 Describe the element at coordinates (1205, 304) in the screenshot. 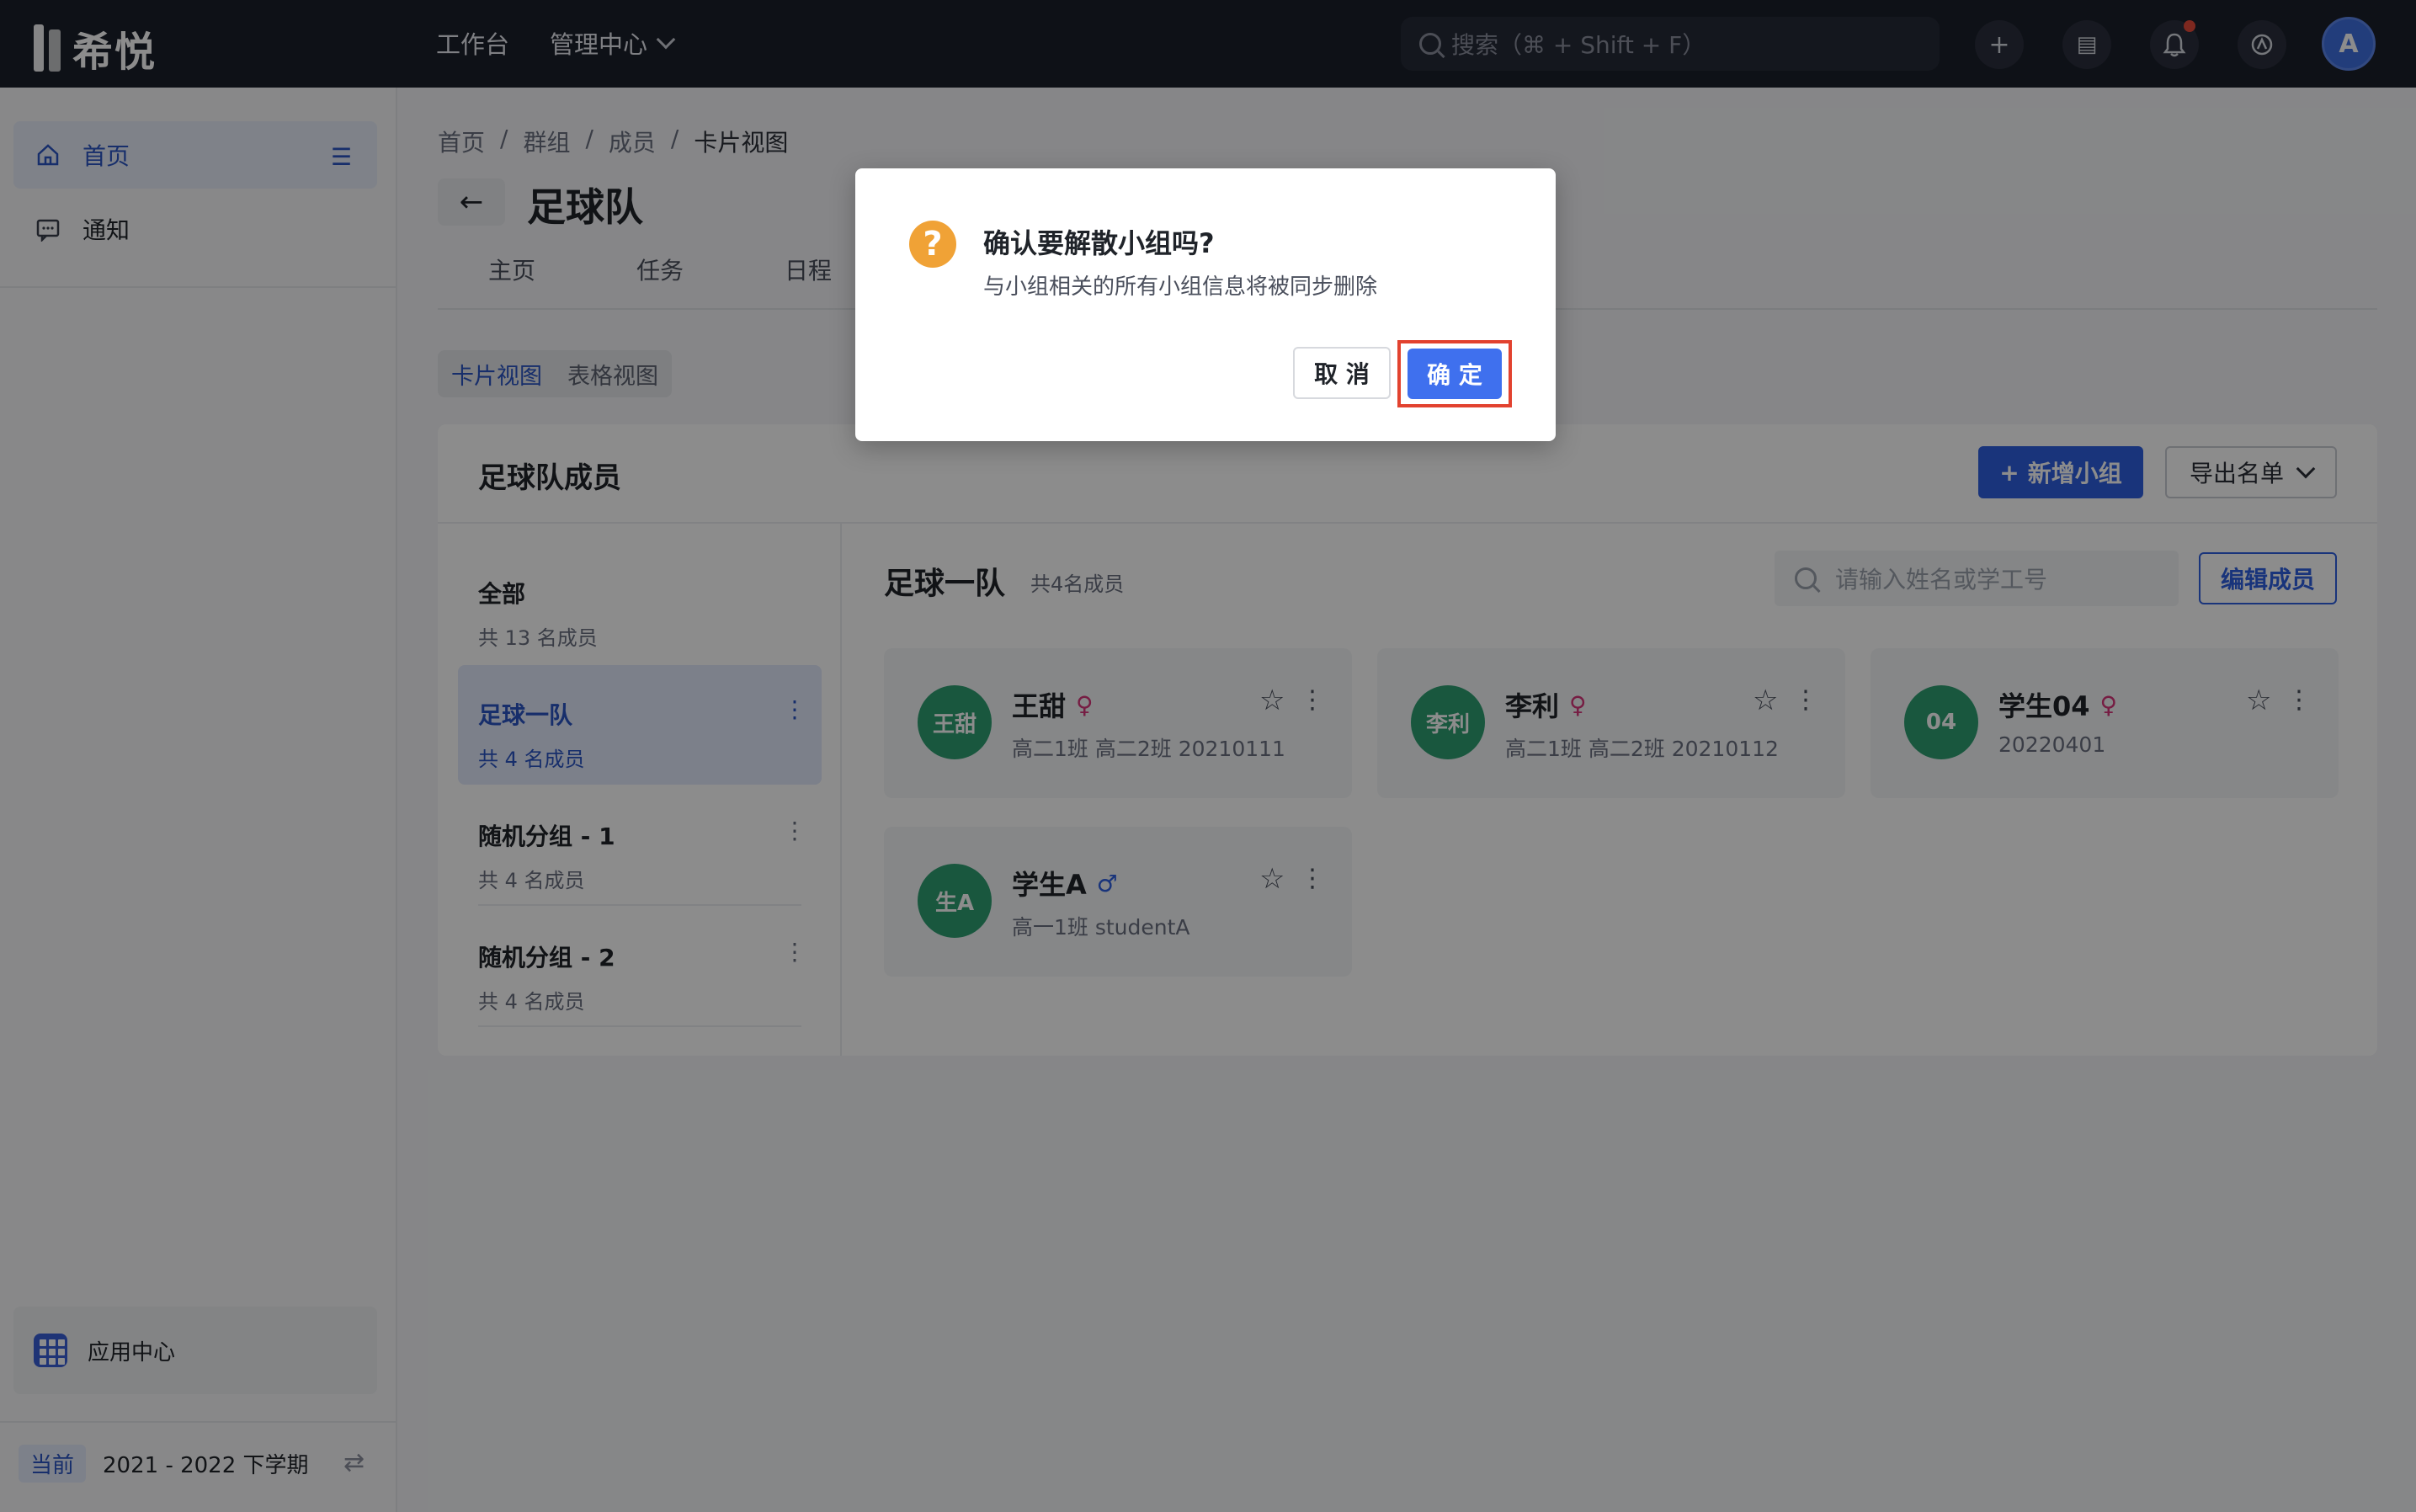

I see `confirm-dialog: ? 确认要解散小组吗? 与小组相关的所有小组信息将被同步删除 取 消 确 定` at that location.